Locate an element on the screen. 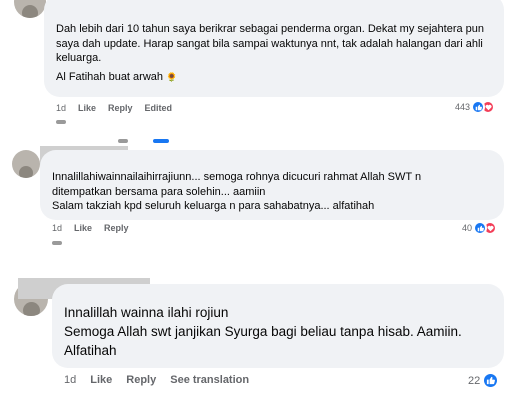  comment-text-line: Innalillah wainna ilahi rojiun is located at coordinates (146, 312).